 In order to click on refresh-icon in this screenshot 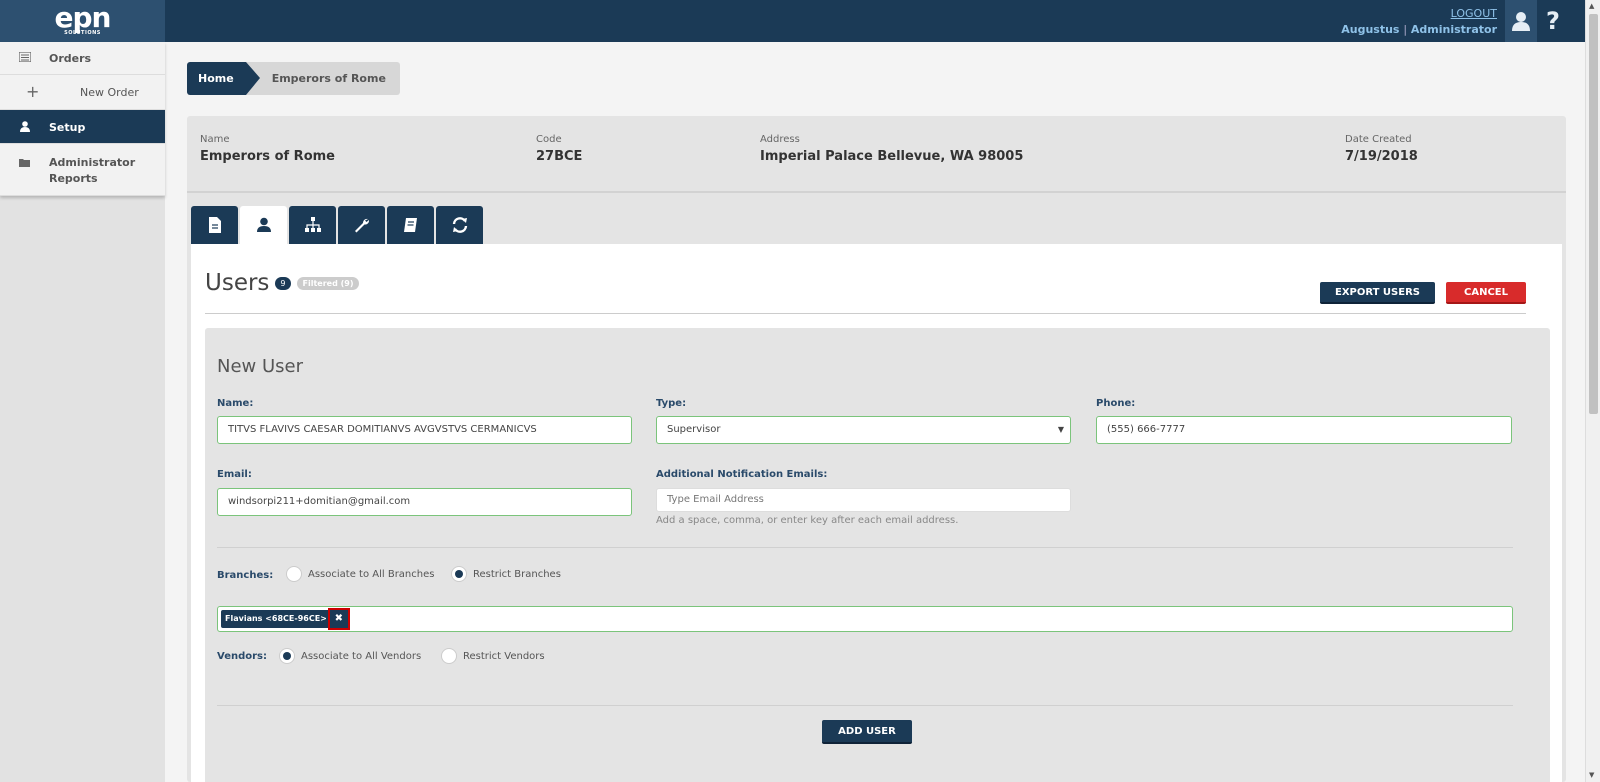, I will do `click(459, 225)`.